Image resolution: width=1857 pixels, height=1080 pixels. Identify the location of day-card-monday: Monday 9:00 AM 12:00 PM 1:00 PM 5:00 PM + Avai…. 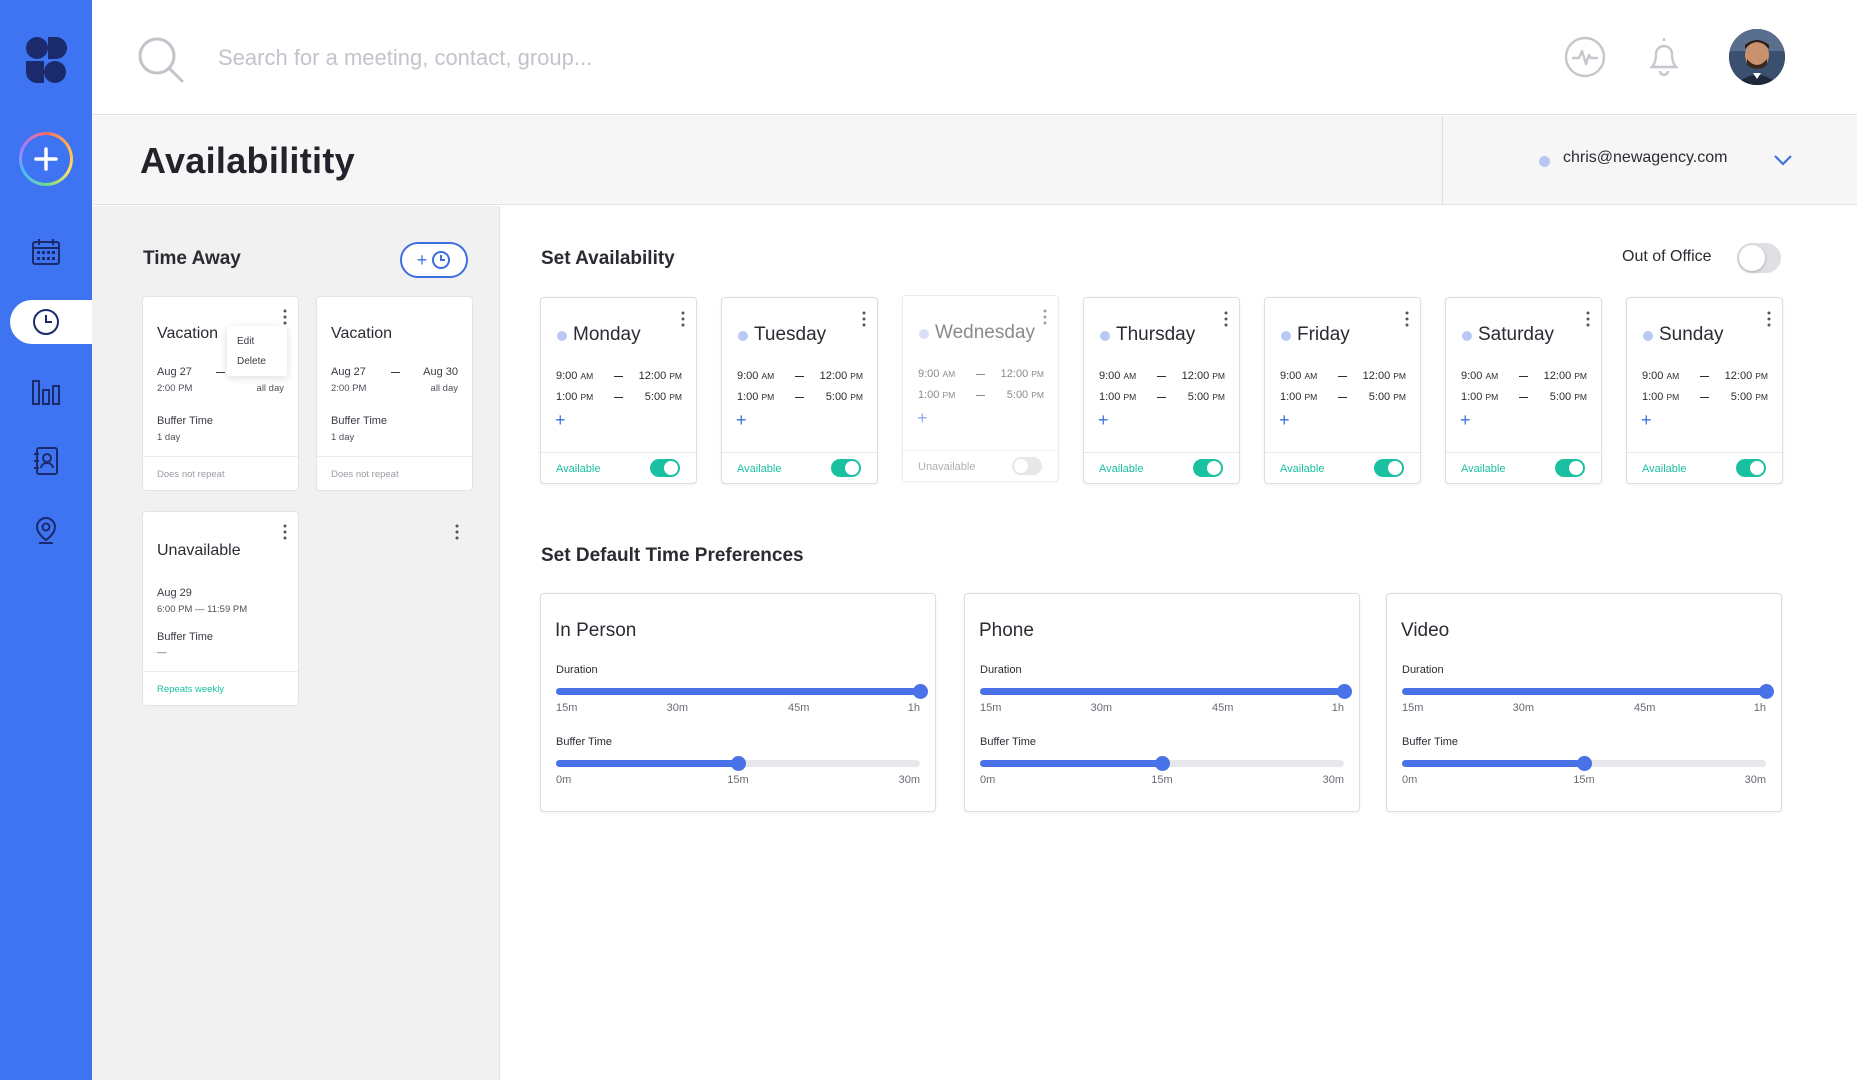
(618, 390).